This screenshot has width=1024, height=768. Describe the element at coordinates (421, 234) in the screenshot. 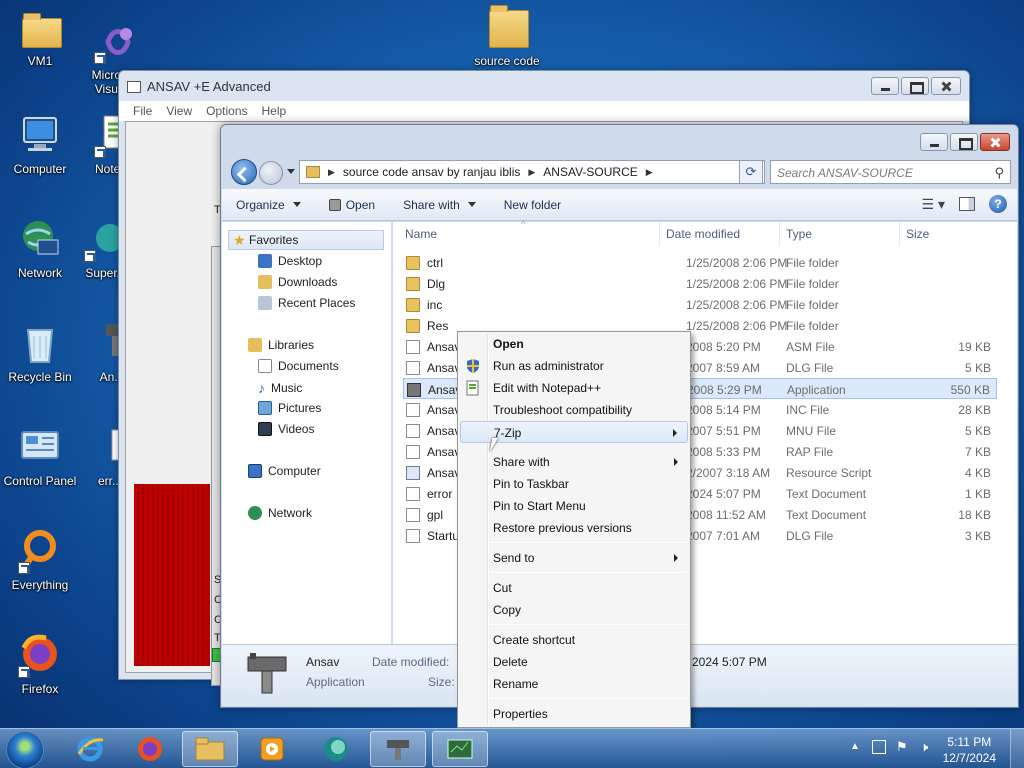

I see `column-name: Name` at that location.